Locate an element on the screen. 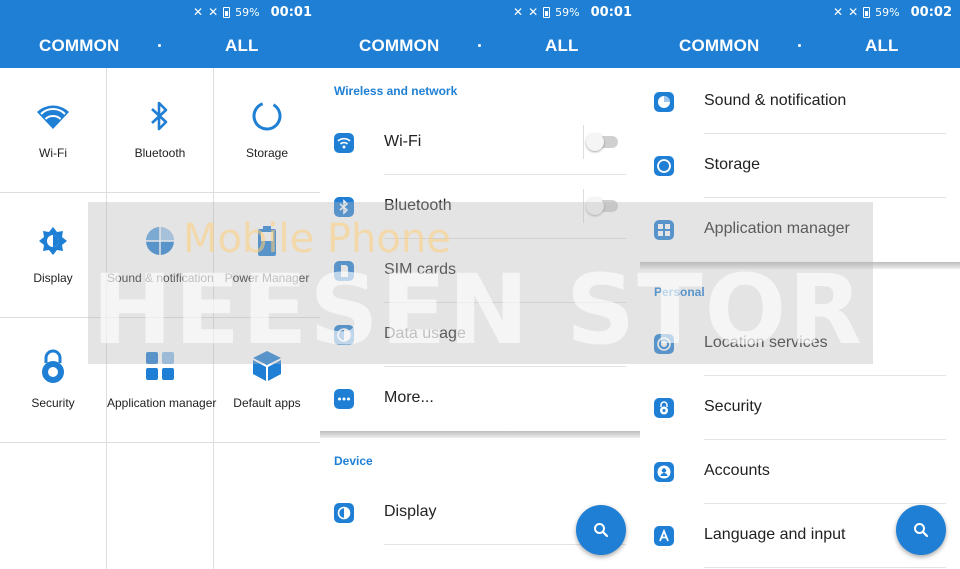 This screenshot has width=960, height=569. list-item-label: Location services is located at coordinates (766, 342).